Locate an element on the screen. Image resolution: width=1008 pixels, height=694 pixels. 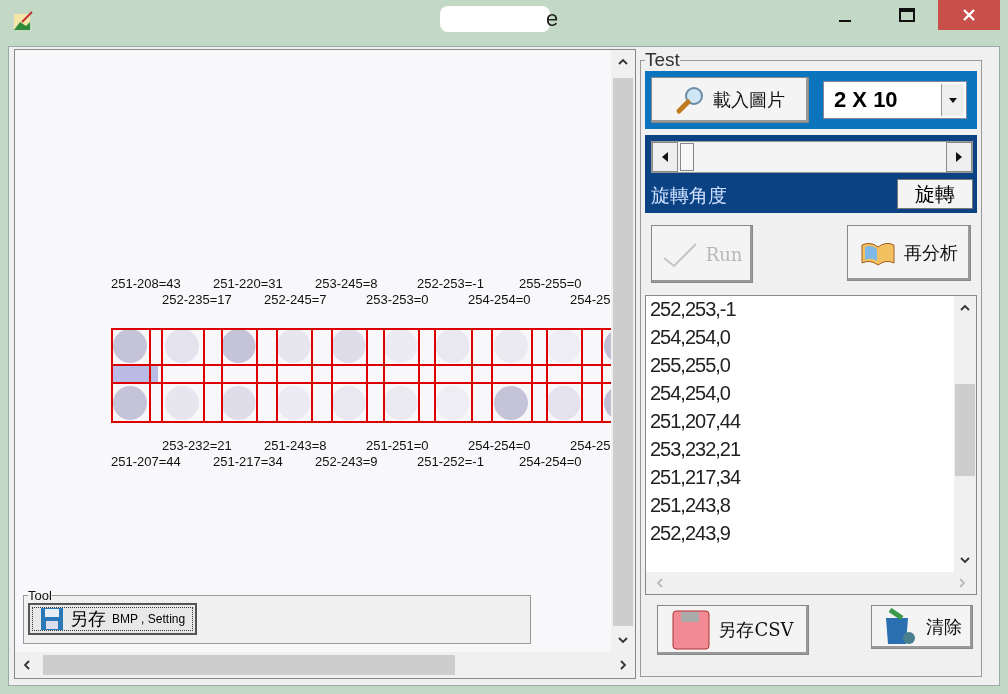
result-item: 251,243,8 is located at coordinates (802, 508).